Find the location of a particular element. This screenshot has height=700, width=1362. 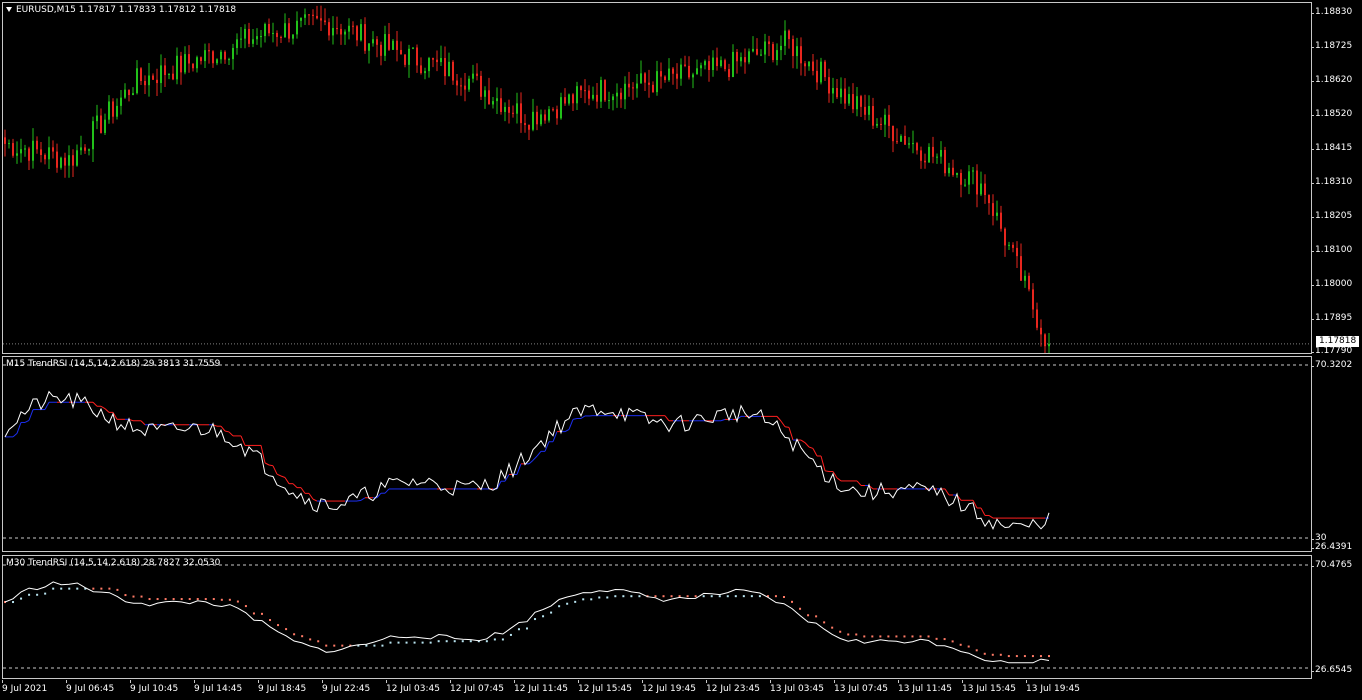

time-label: 9 Jul 06:45 is located at coordinates (90, 687).